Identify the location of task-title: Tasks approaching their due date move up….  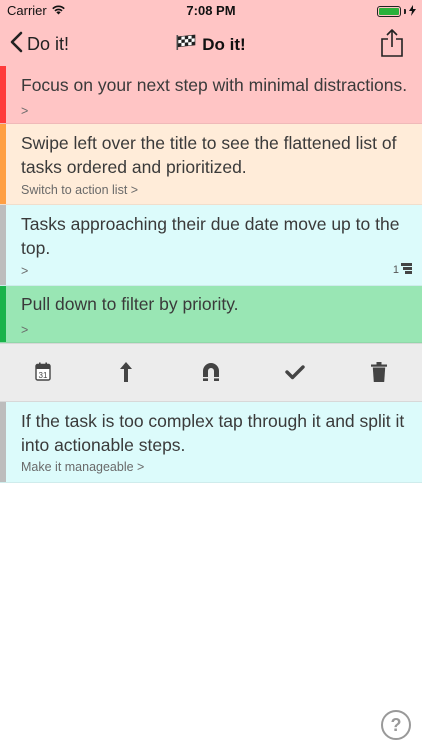
(210, 236).